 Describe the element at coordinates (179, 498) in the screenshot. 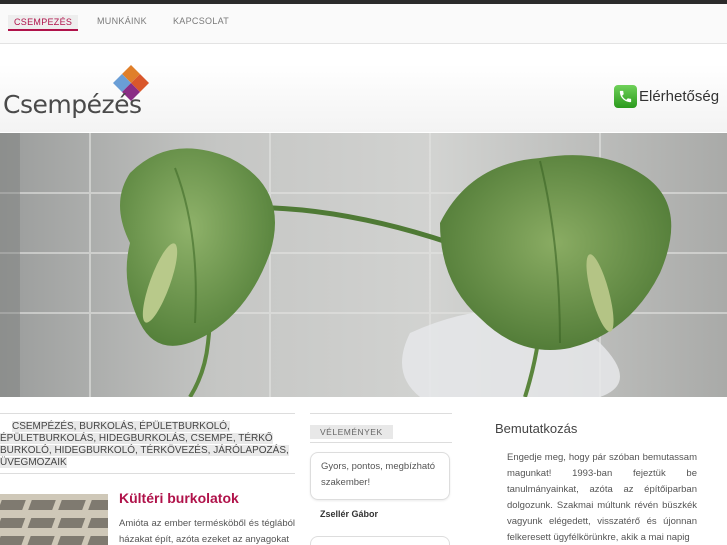

I see `article-title: Kültéri burkolatok` at that location.